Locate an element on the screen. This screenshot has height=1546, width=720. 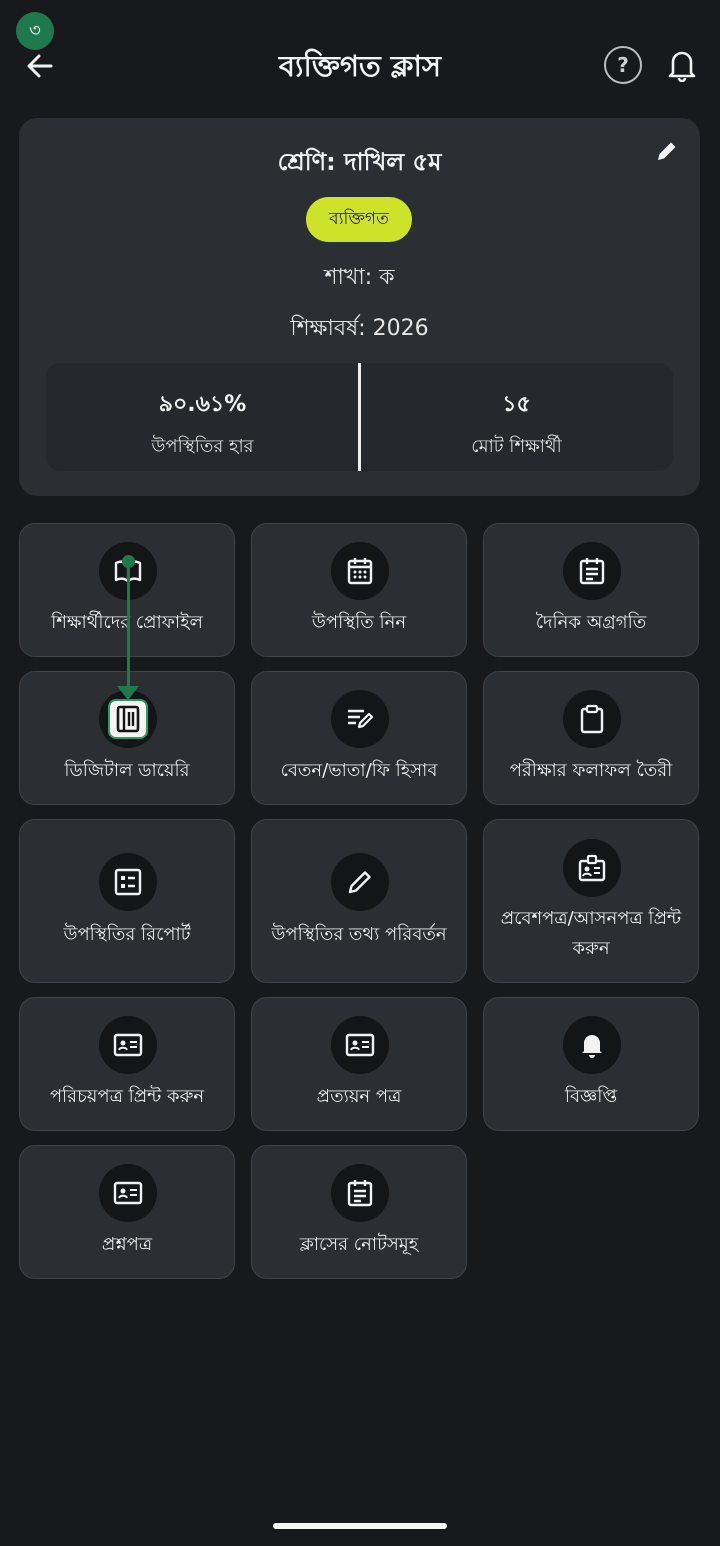
stat-label: উপস্থিতির হার is located at coordinates (202, 446).